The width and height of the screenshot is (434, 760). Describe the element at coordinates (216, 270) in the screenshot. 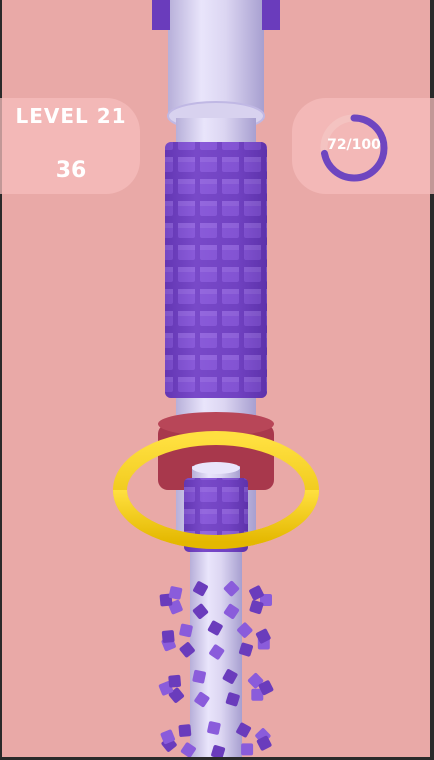

I see `block-column` at that location.